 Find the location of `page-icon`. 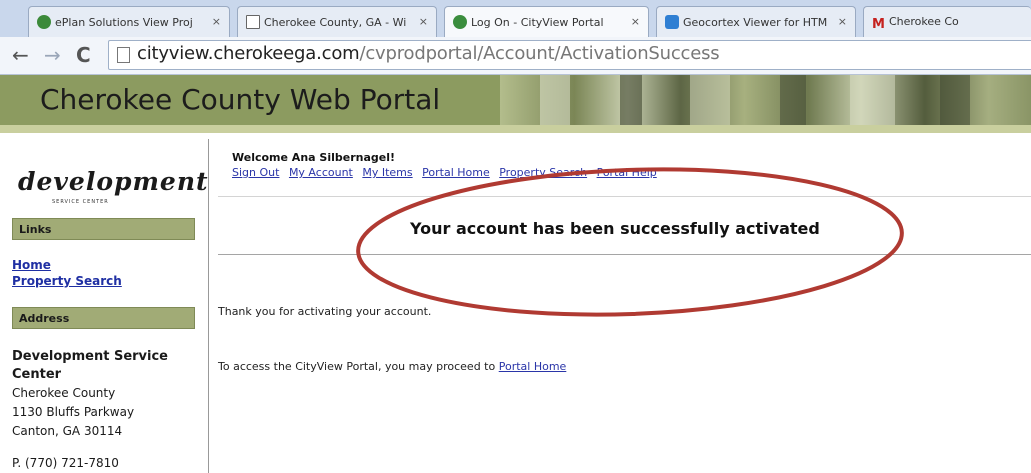

page-icon is located at coordinates (123, 55).